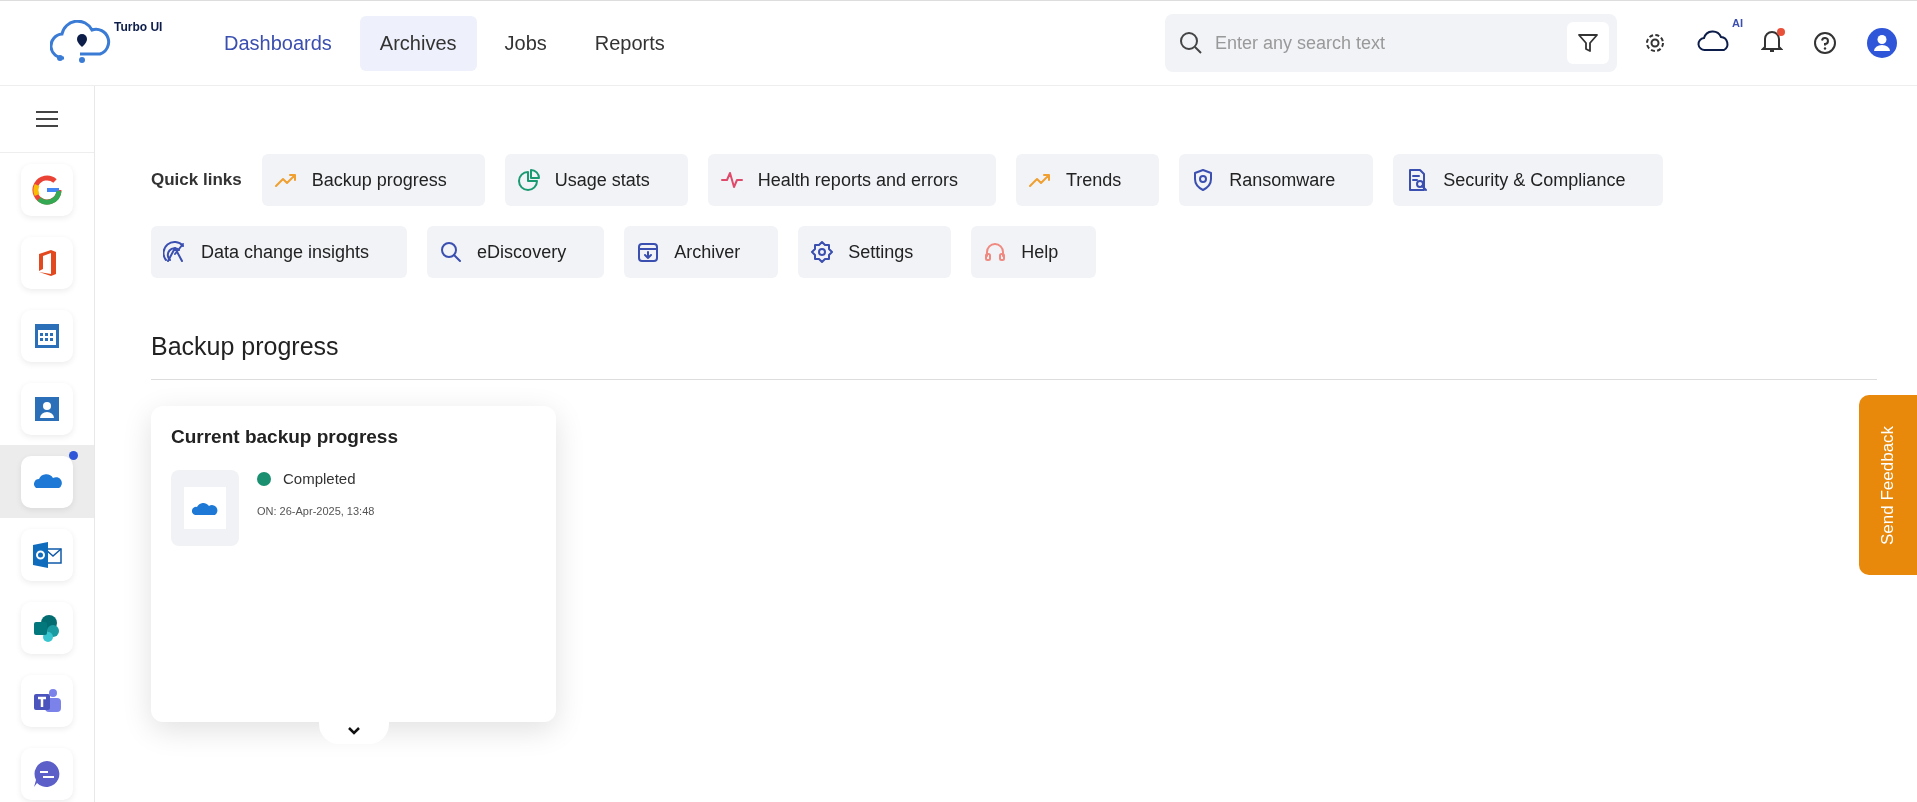  What do you see at coordinates (1714, 41) in the screenshot?
I see `cloud-icon` at bounding box center [1714, 41].